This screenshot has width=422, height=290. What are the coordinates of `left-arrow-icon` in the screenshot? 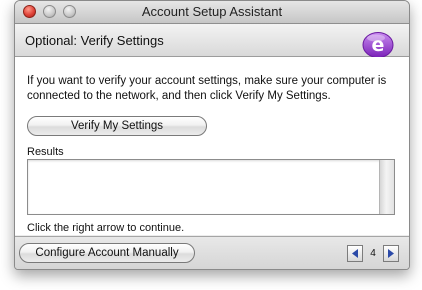 It's located at (355, 253).